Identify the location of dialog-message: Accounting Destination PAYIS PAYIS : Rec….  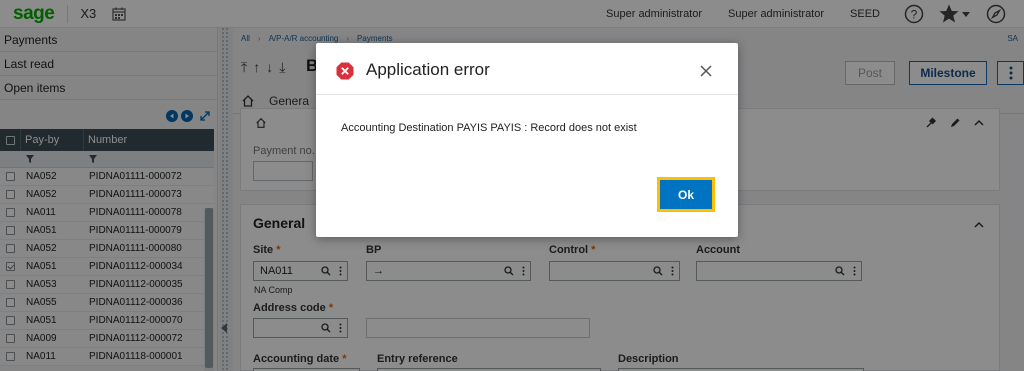
(489, 128).